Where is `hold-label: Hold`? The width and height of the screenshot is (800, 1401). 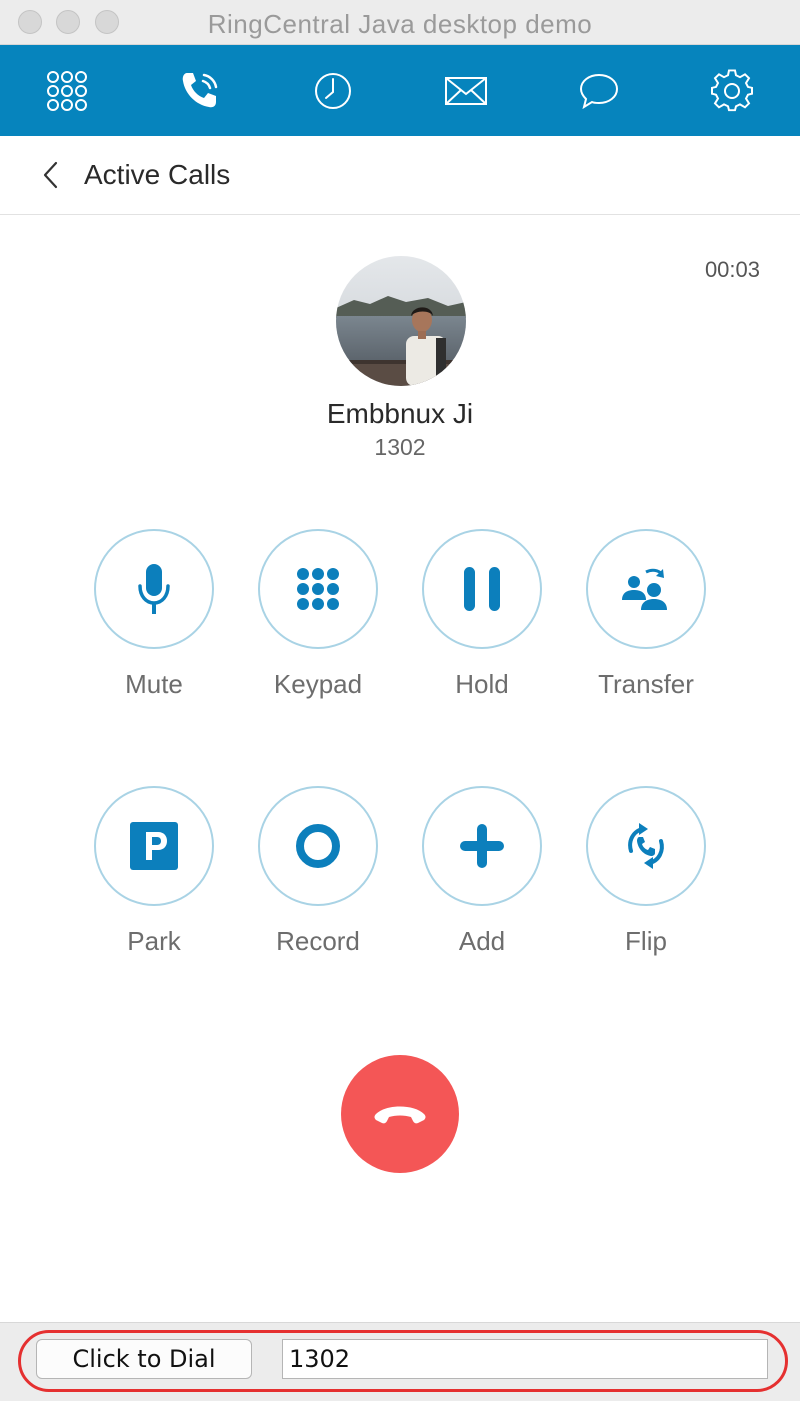
hold-label: Hold is located at coordinates (482, 684).